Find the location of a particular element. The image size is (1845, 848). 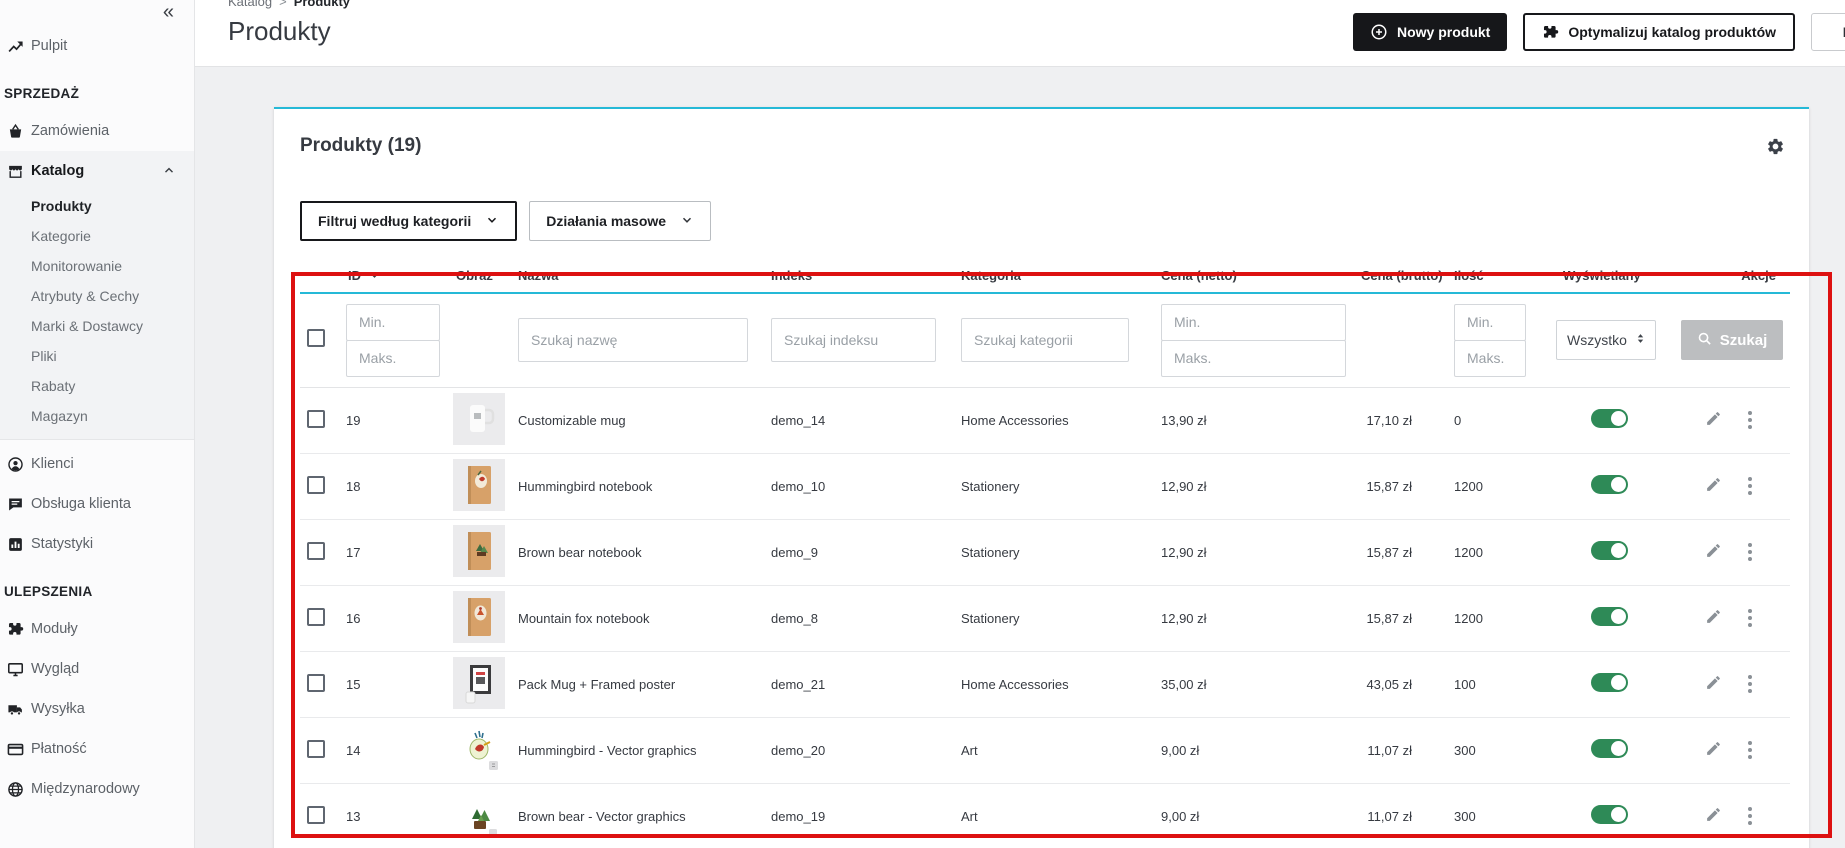

product-name: Mountain fox notebook is located at coordinates (638, 618).